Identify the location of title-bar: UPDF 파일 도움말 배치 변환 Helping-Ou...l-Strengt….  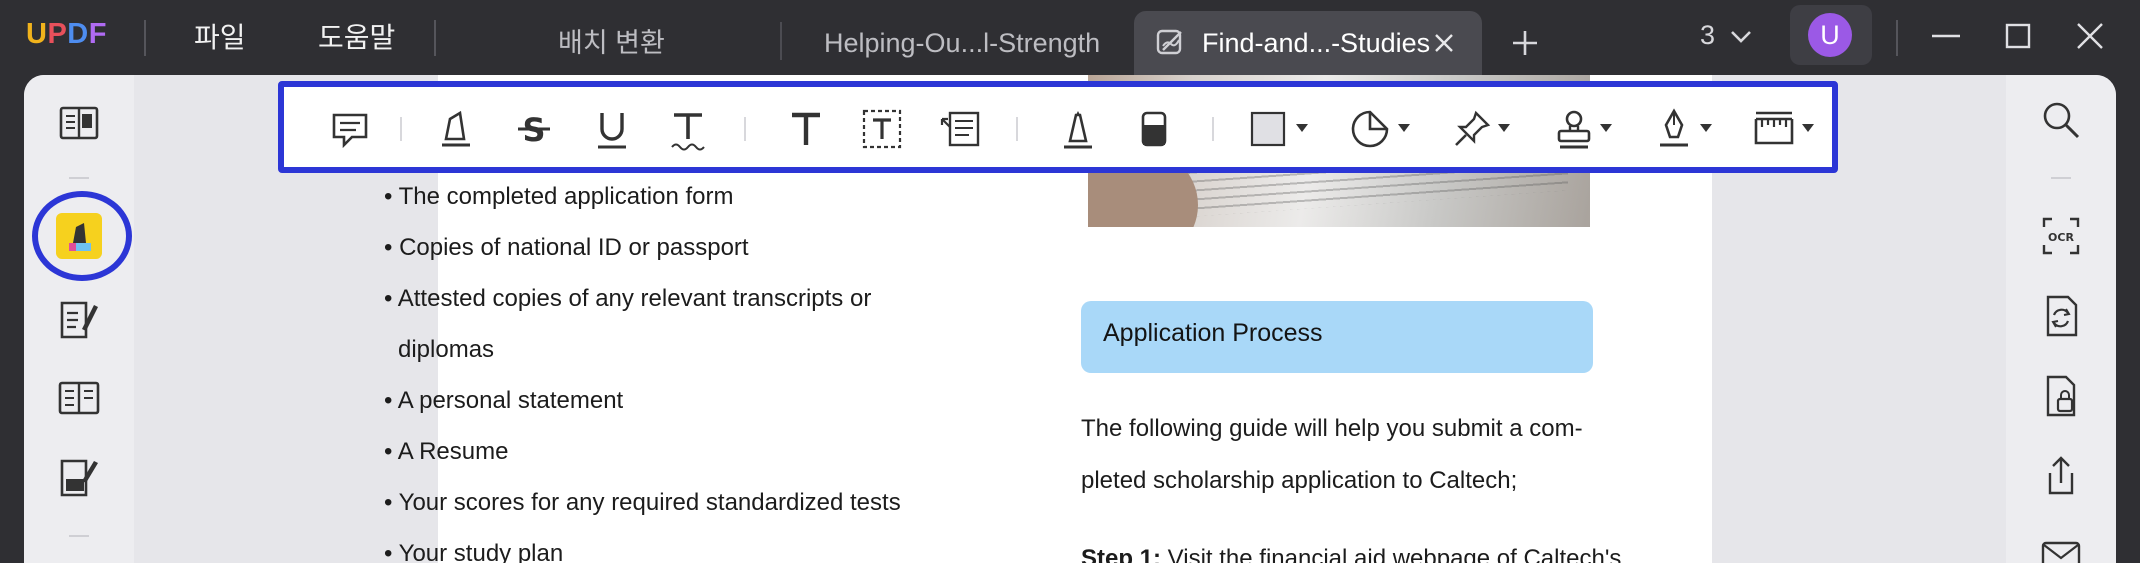
(1070, 37).